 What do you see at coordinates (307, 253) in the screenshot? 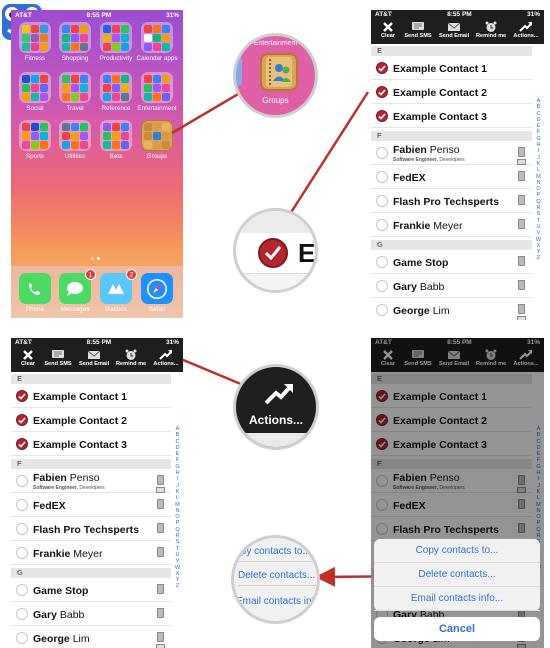
I see `zoom-letter-e: E` at bounding box center [307, 253].